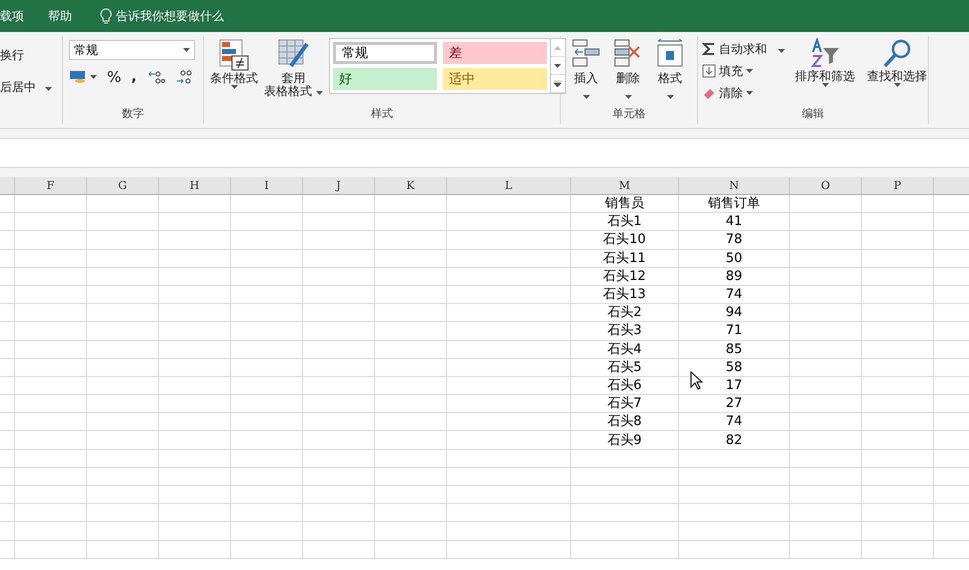  Describe the element at coordinates (743, 71) in the screenshot. I see `fill-button: 填充` at that location.